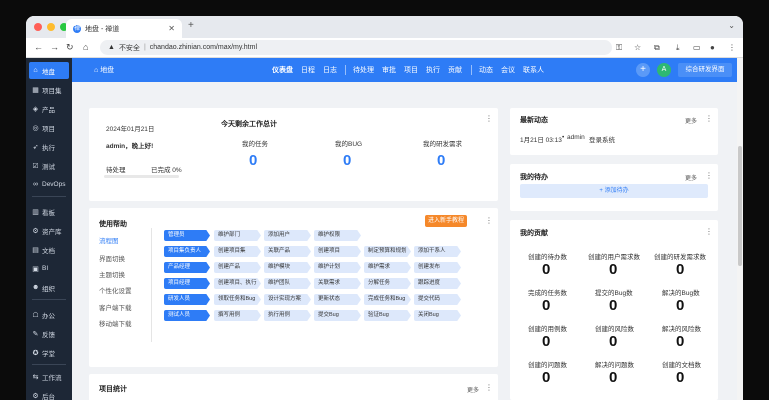 This screenshot has height=400, width=769. What do you see at coordinates (287, 315) in the screenshot?
I see `flow-step: 执行用例` at bounding box center [287, 315].